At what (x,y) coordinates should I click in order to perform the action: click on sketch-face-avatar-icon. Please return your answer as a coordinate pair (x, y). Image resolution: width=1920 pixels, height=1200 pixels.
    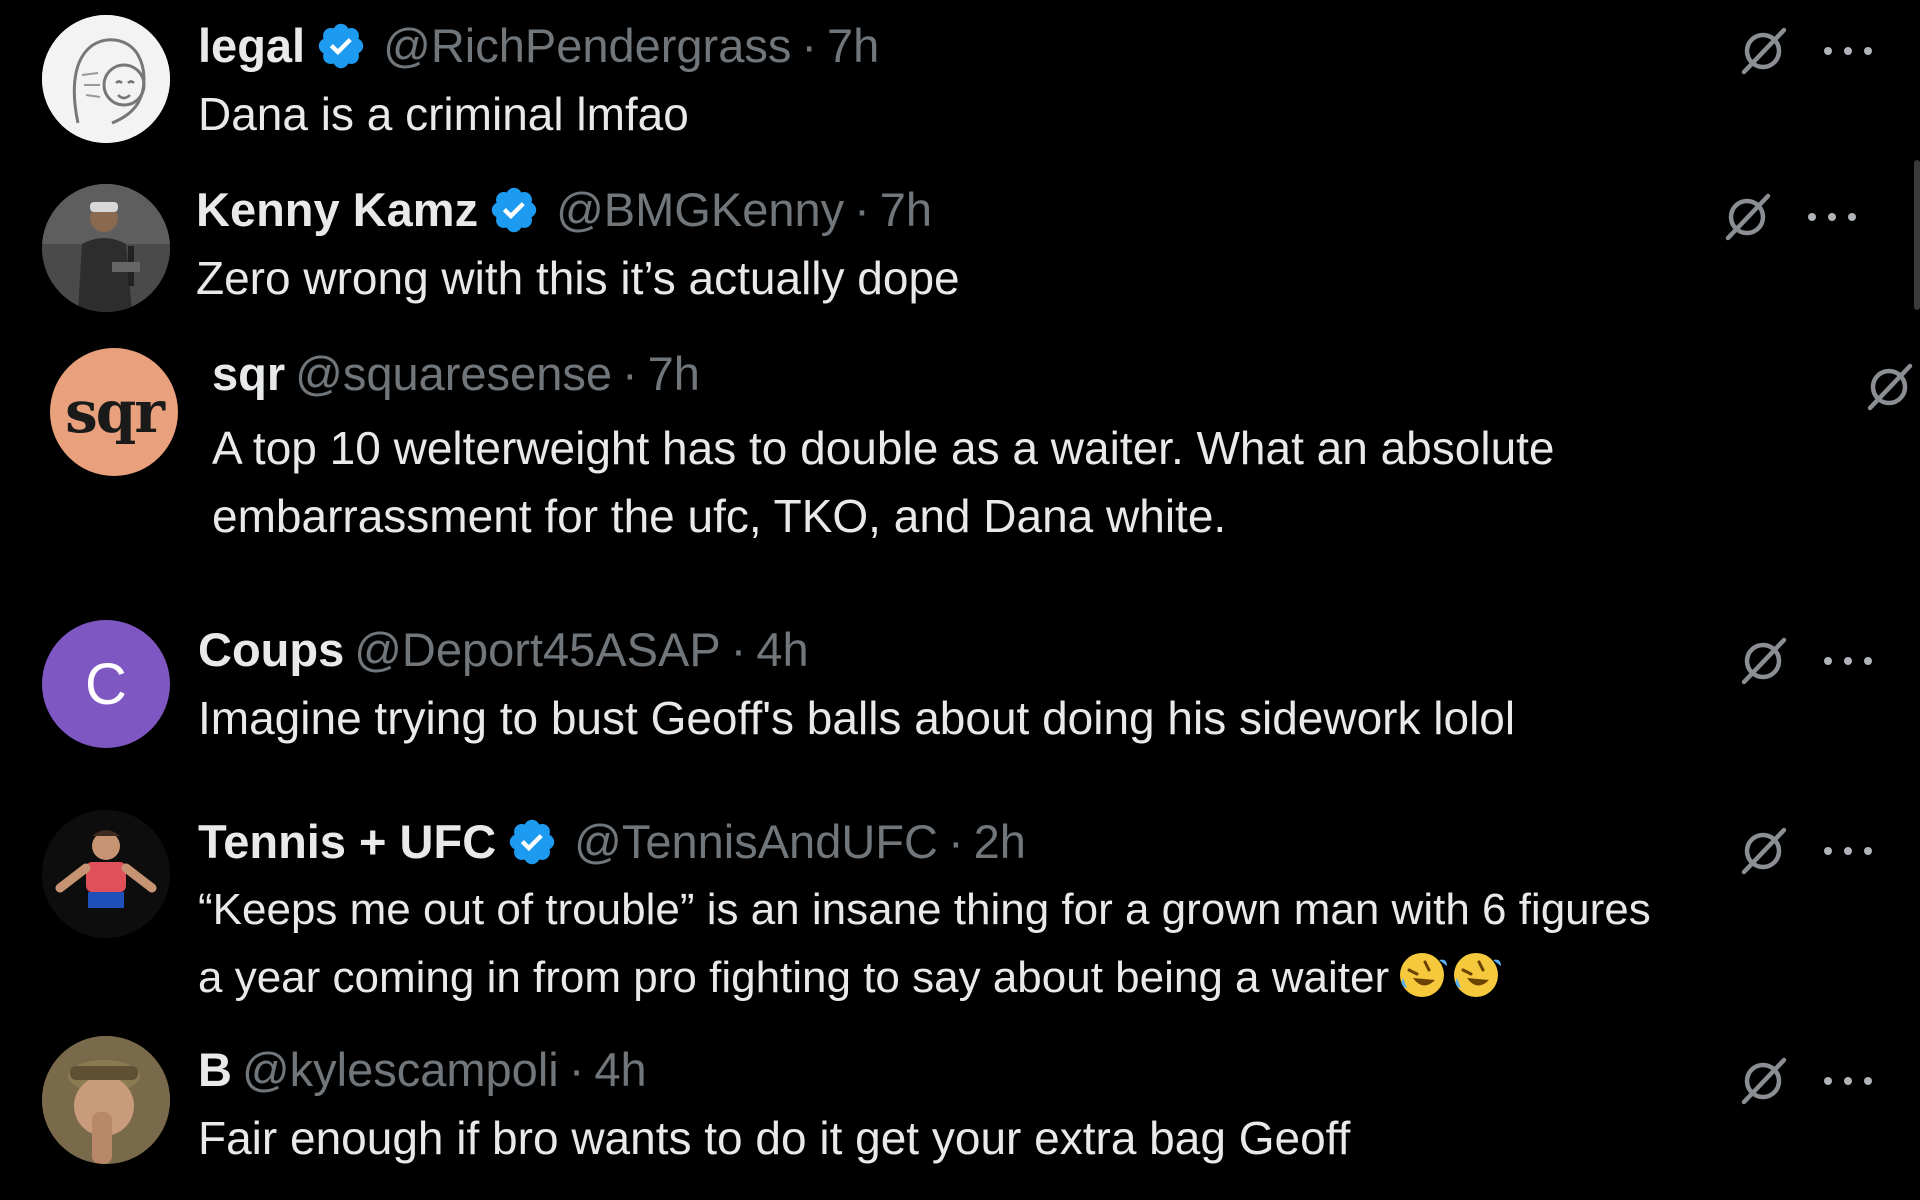
    Looking at the image, I should click on (106, 79).